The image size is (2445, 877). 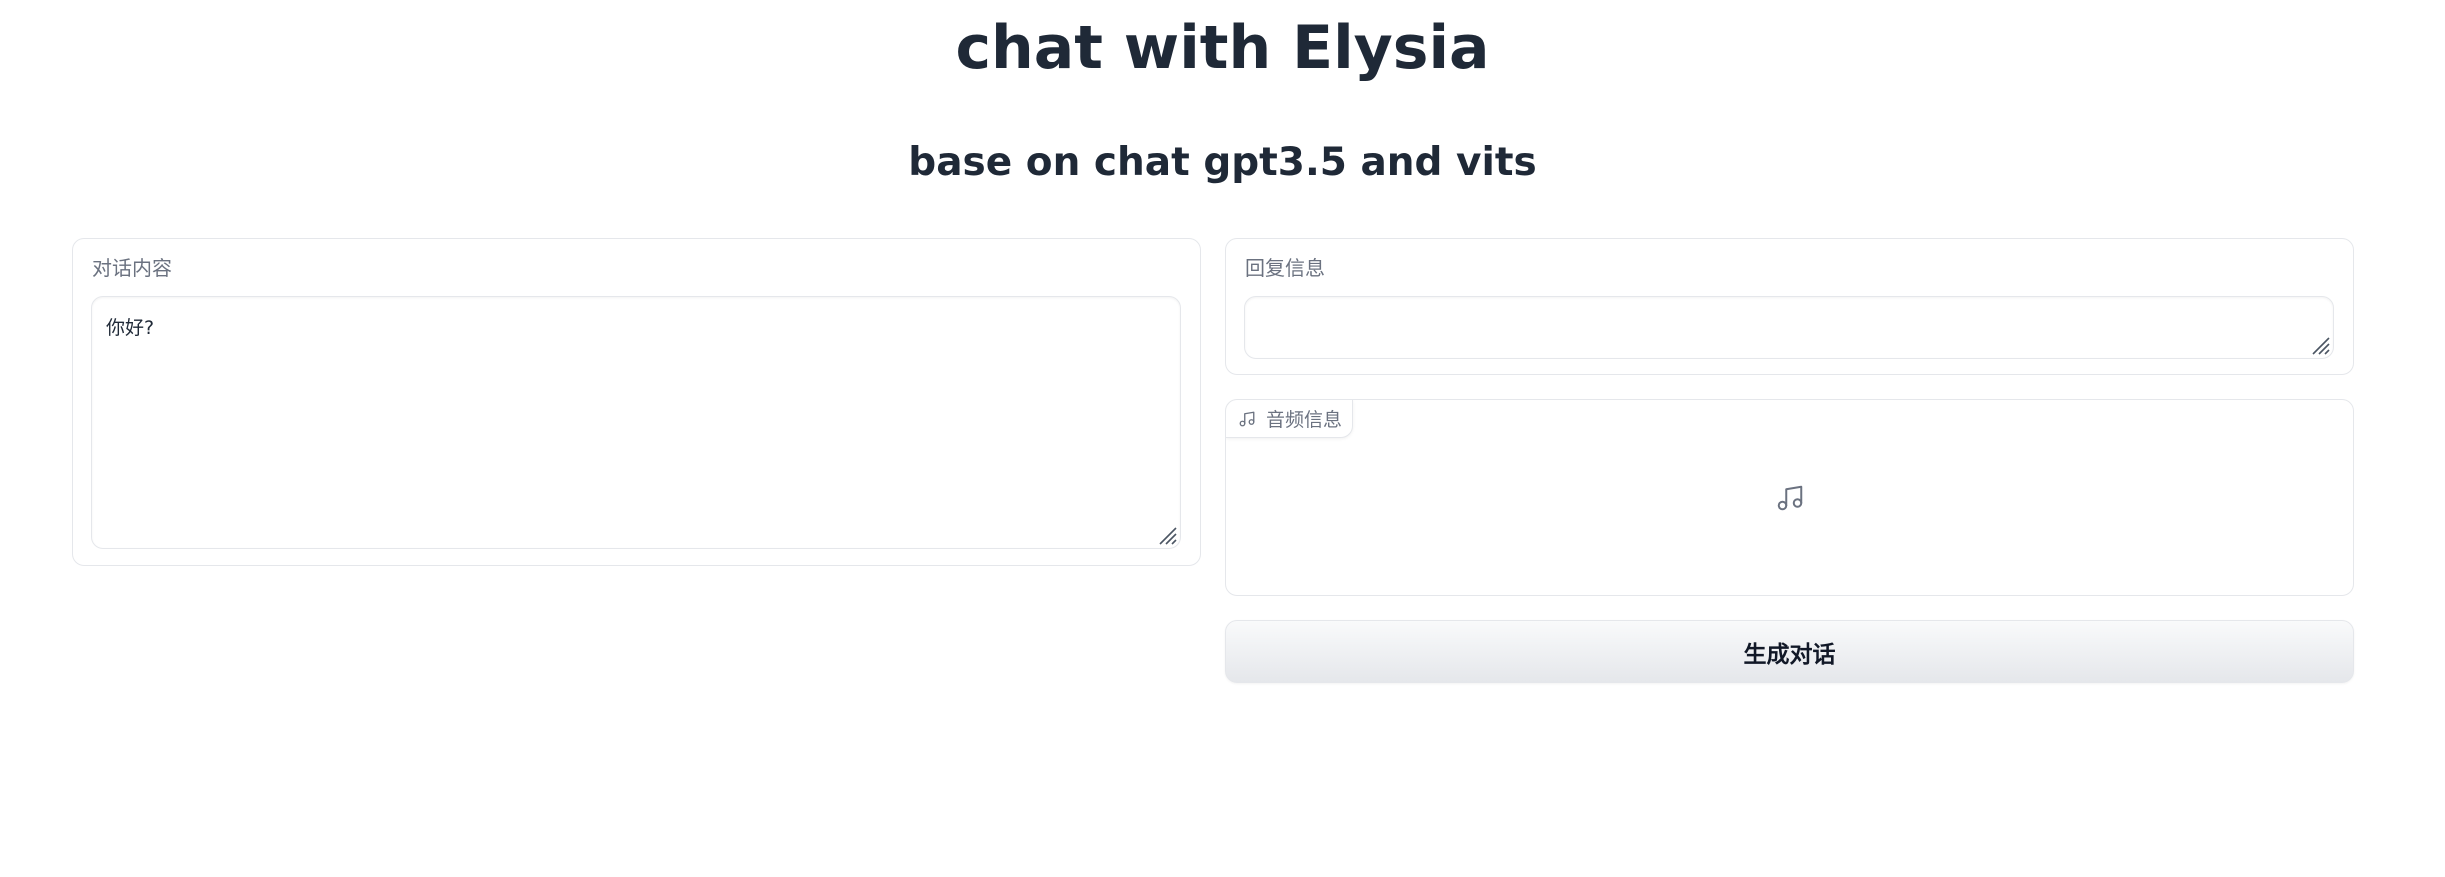 What do you see at coordinates (130, 328) in the screenshot?
I see `dialog-input-value: 你好?` at bounding box center [130, 328].